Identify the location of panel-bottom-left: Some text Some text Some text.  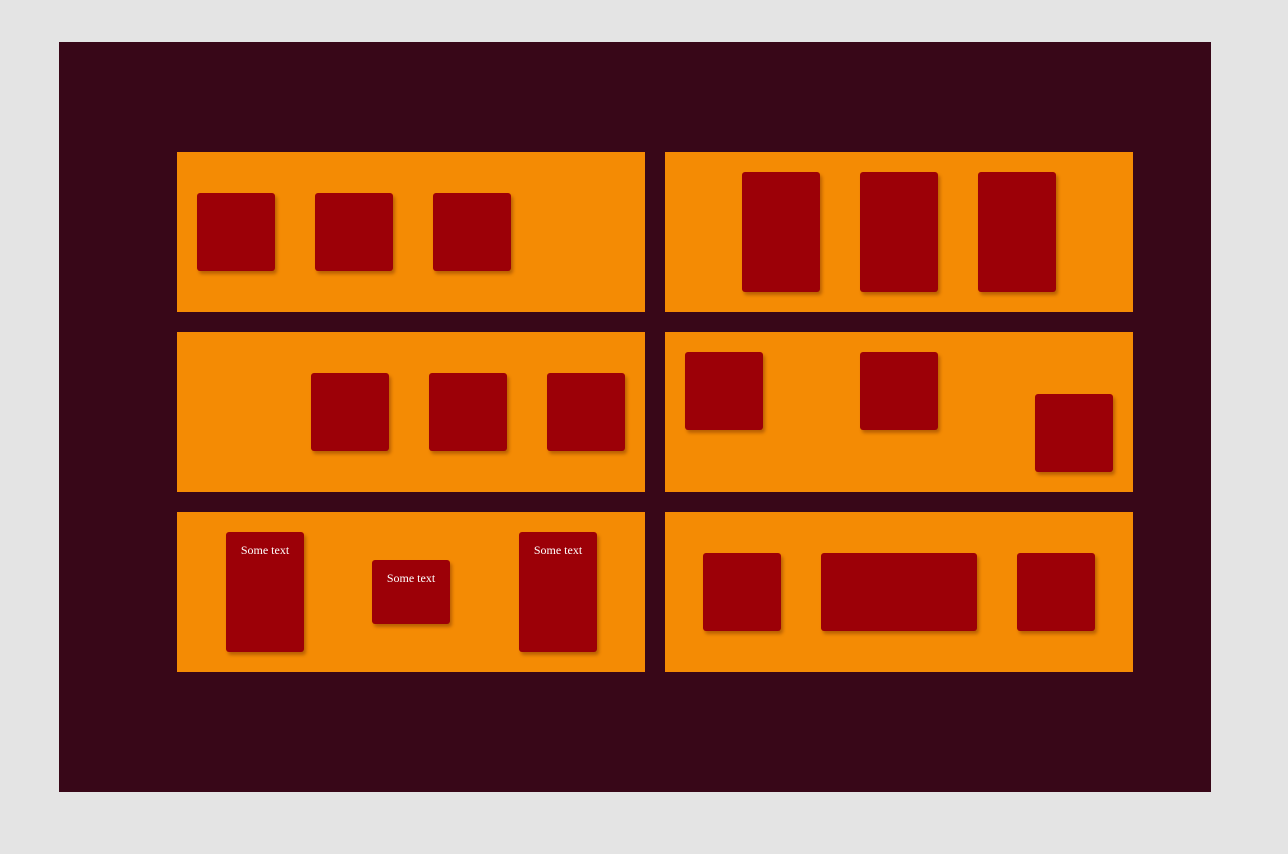
(411, 592).